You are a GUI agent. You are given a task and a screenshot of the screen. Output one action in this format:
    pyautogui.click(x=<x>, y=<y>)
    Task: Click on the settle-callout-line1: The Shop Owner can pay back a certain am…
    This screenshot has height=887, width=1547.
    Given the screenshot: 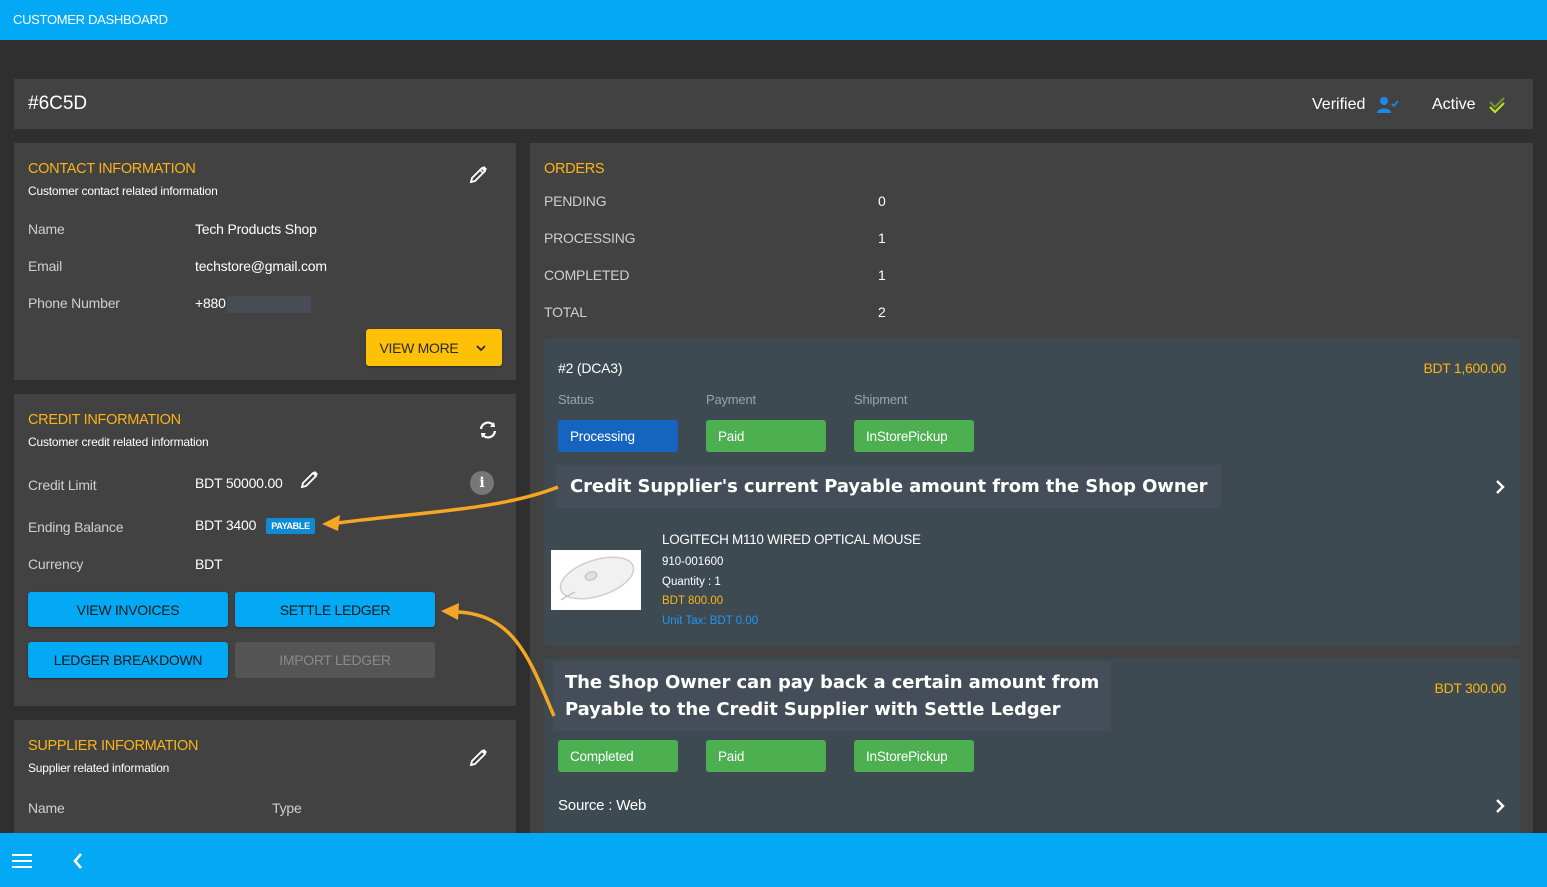 What is the action you would take?
    pyautogui.click(x=832, y=682)
    